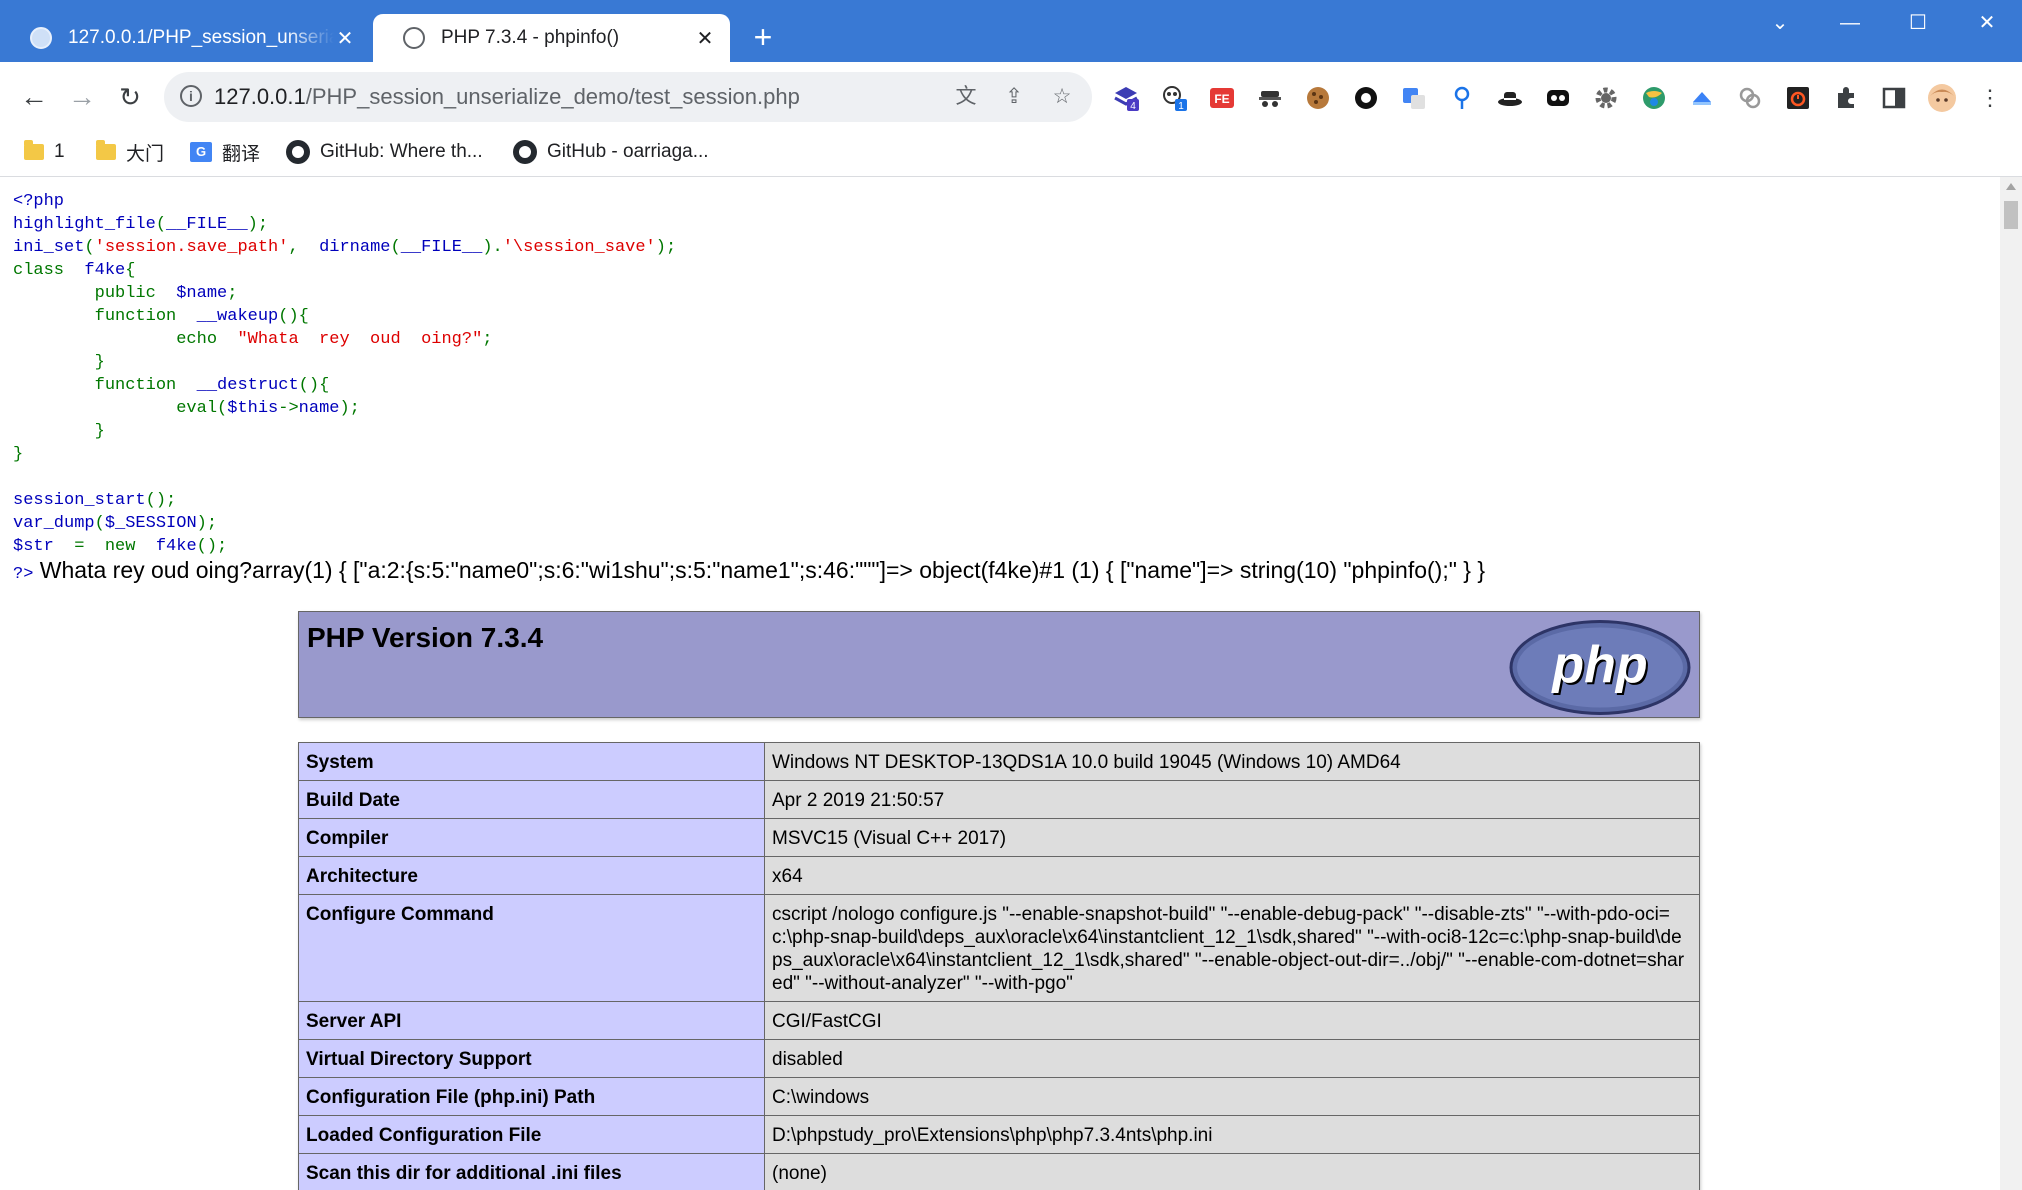  Describe the element at coordinates (1918, 23) in the screenshot. I see `maximize-button: ☐` at that location.